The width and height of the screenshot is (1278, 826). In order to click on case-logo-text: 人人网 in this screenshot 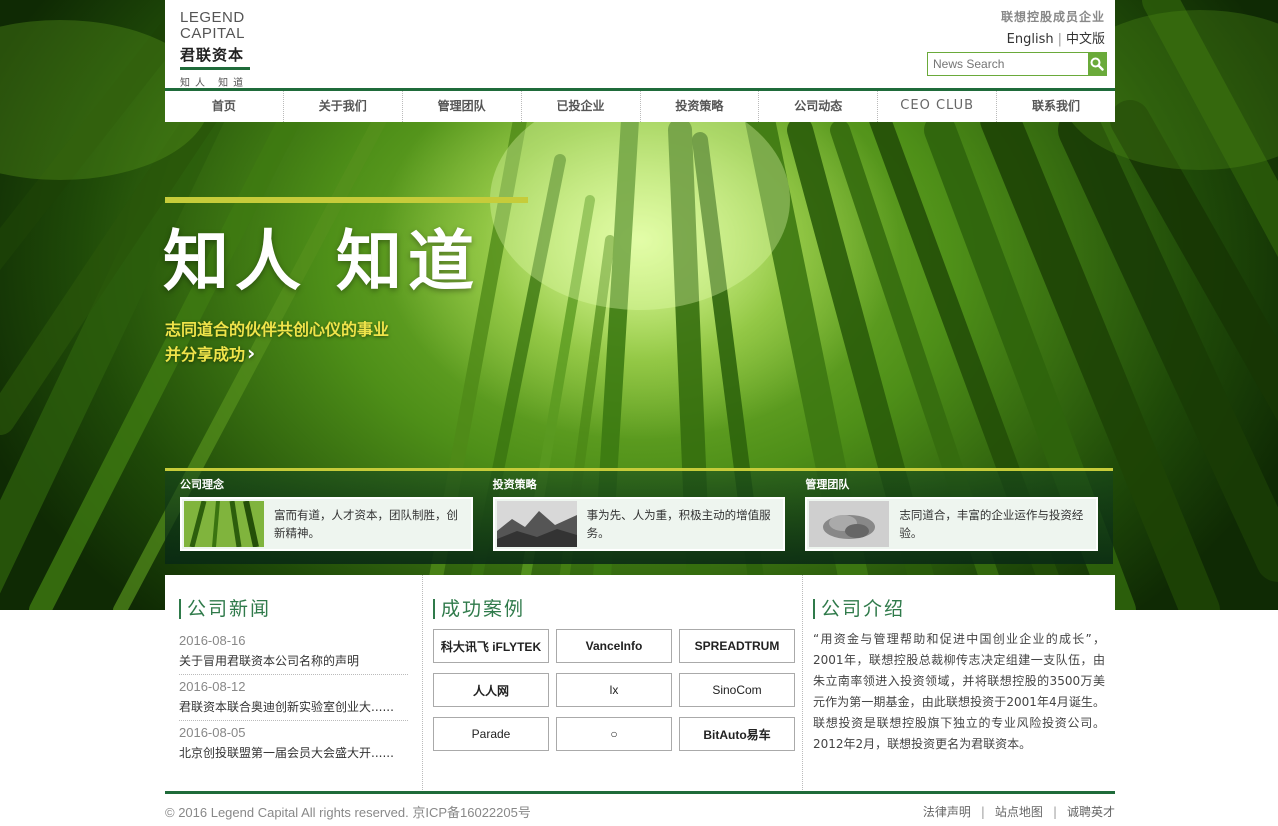, I will do `click(490, 690)`.